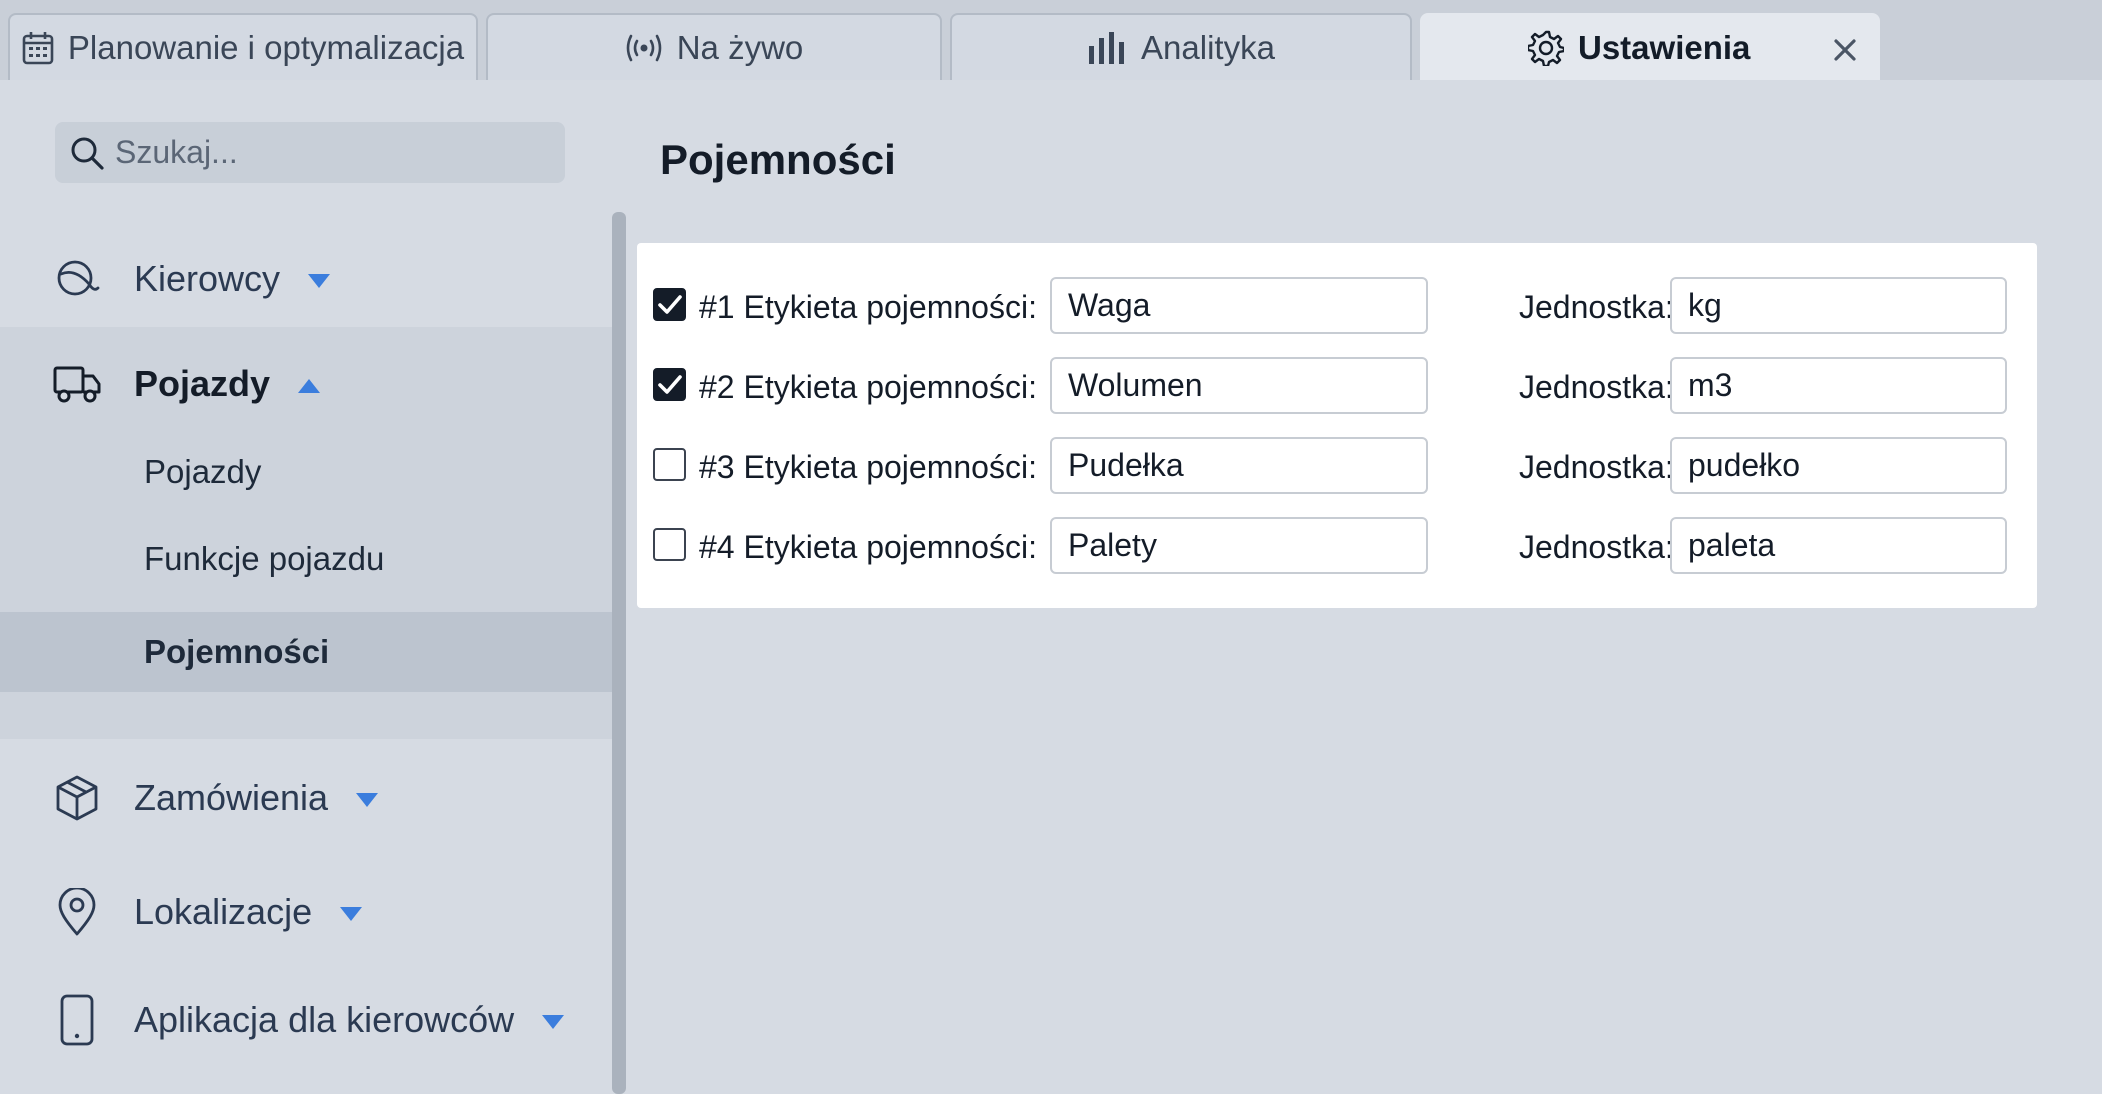  I want to click on capacity-1-checkbox, so click(669, 304).